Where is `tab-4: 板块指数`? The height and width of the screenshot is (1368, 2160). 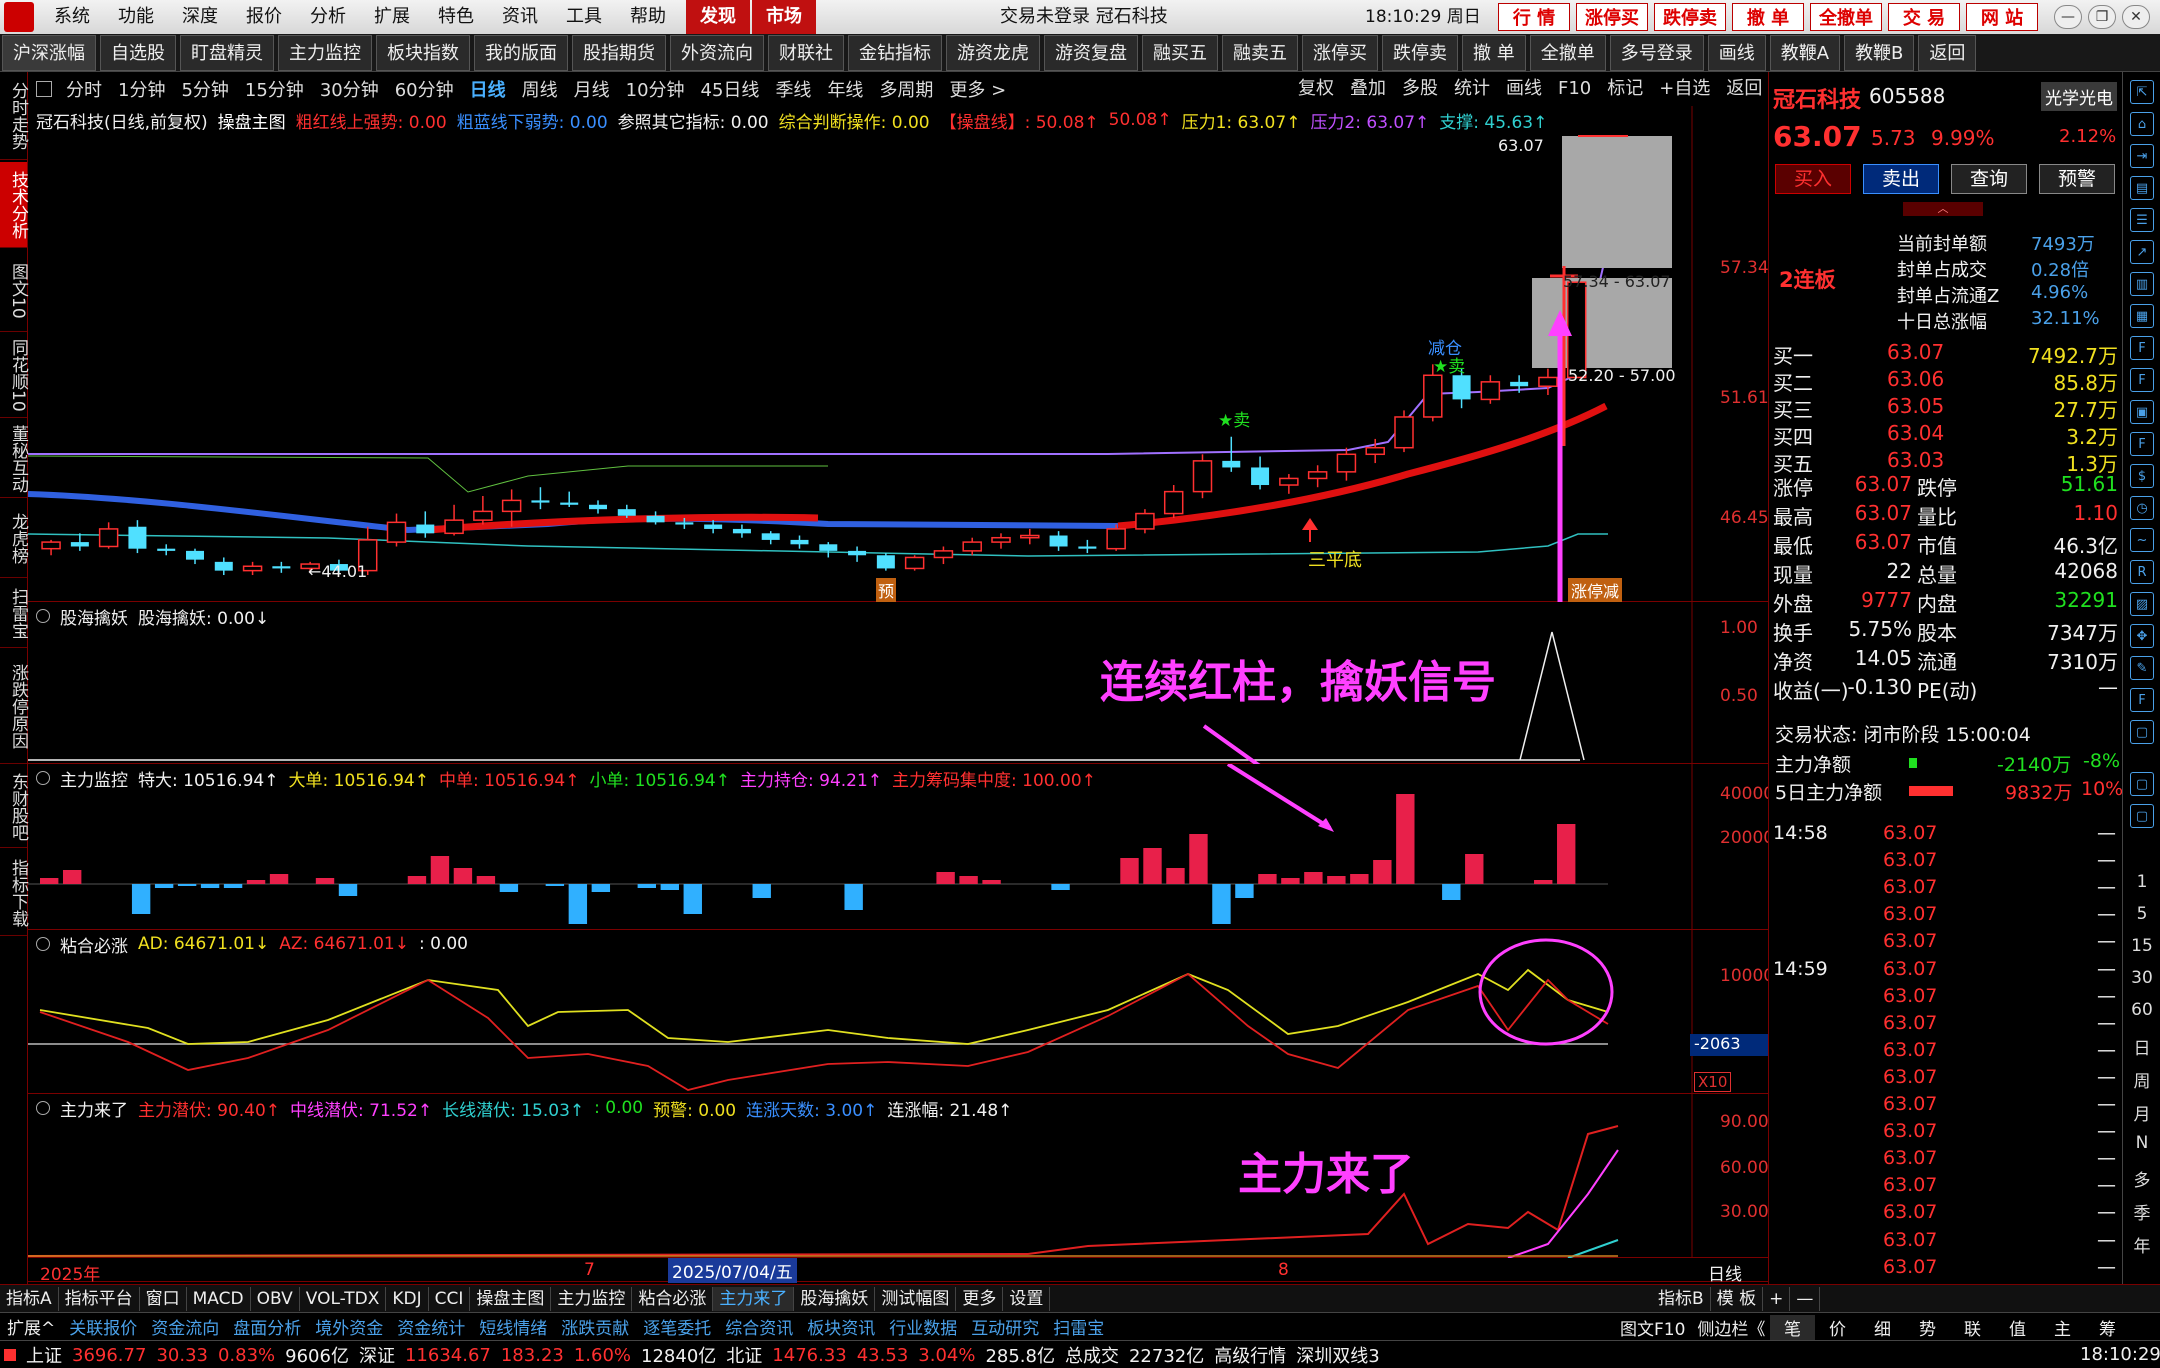
tab-4: 板块指数 is located at coordinates (423, 53).